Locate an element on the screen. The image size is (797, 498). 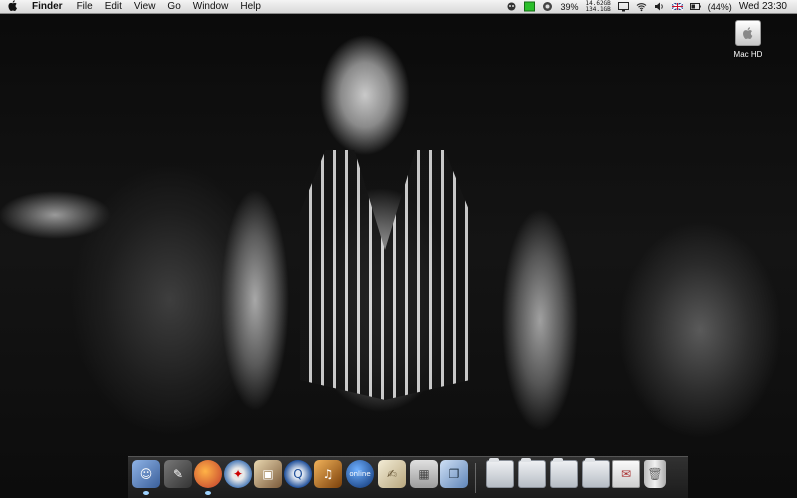
menu-file: File is located at coordinates (85, 7).